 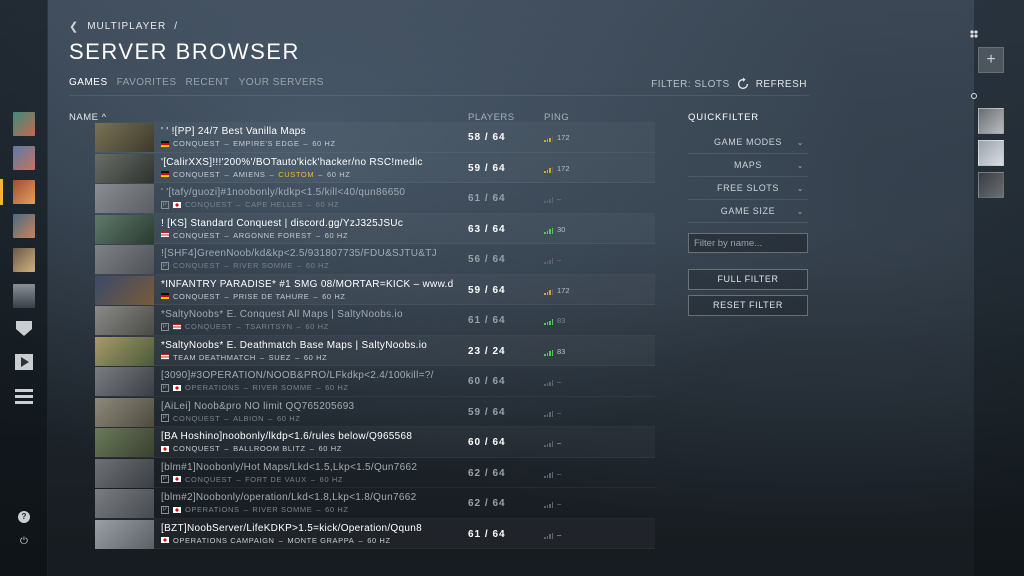 I want to click on game-mode: OPERATIONS, so click(x=212, y=509).